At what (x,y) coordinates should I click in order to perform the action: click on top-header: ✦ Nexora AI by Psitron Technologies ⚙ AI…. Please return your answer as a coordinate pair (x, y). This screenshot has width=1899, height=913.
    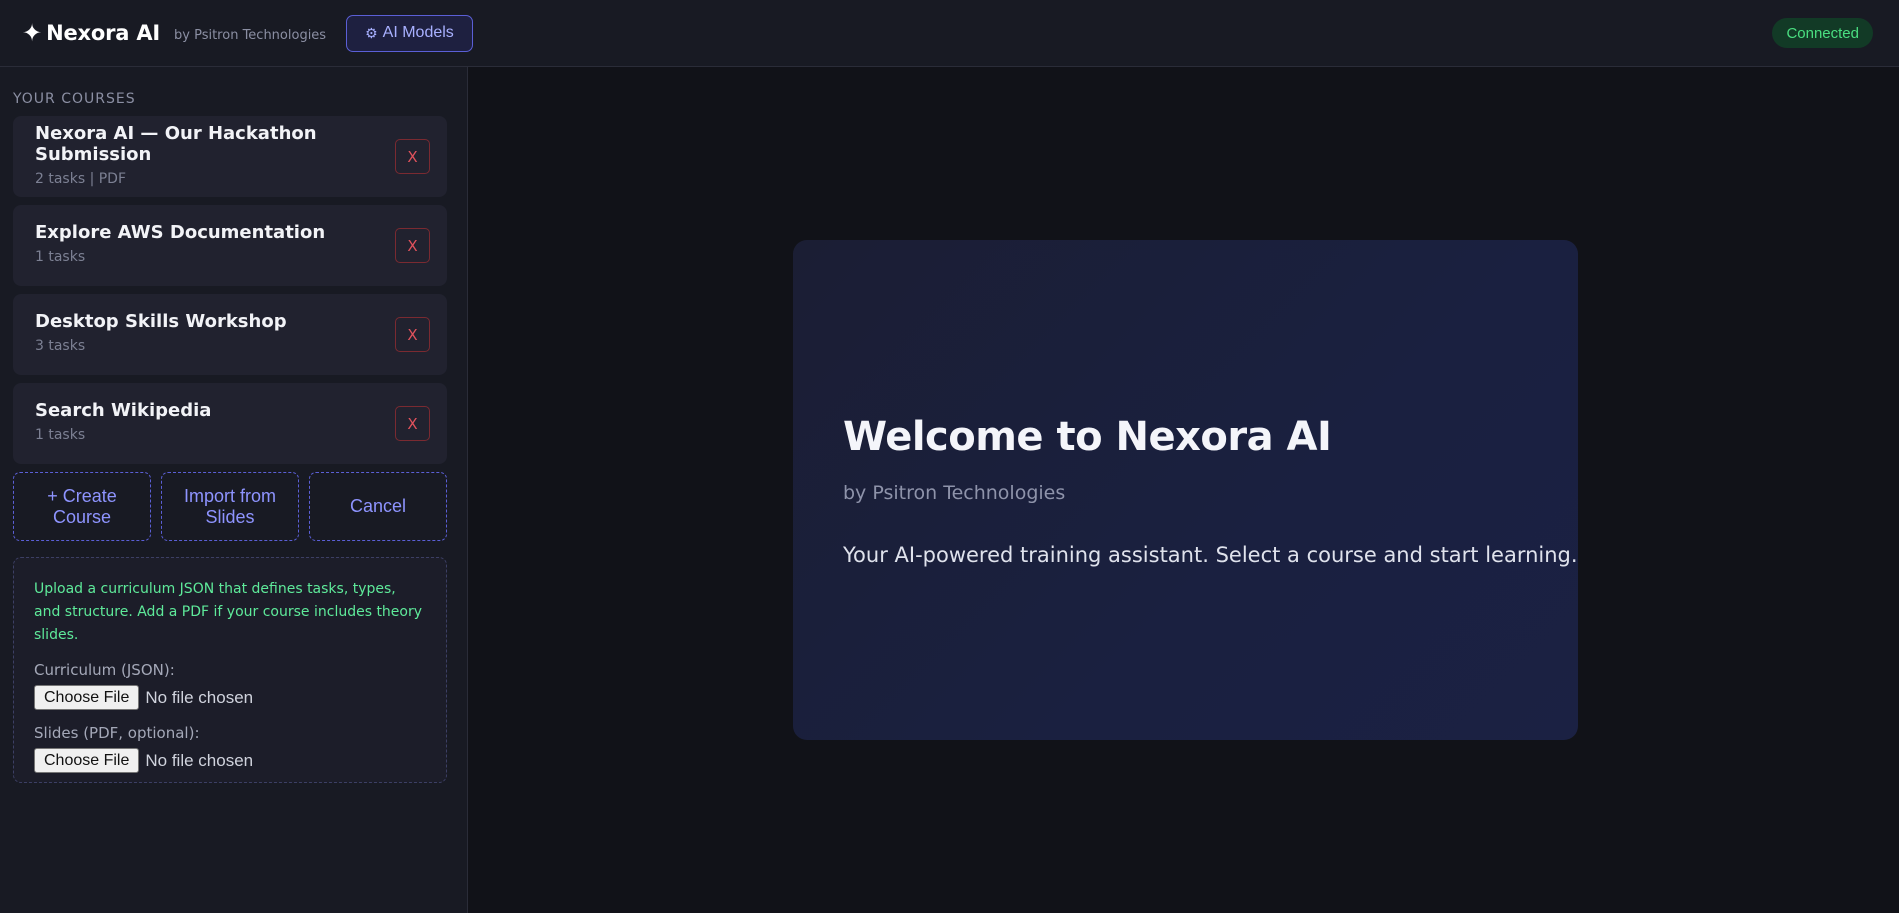
    Looking at the image, I should click on (949, 33).